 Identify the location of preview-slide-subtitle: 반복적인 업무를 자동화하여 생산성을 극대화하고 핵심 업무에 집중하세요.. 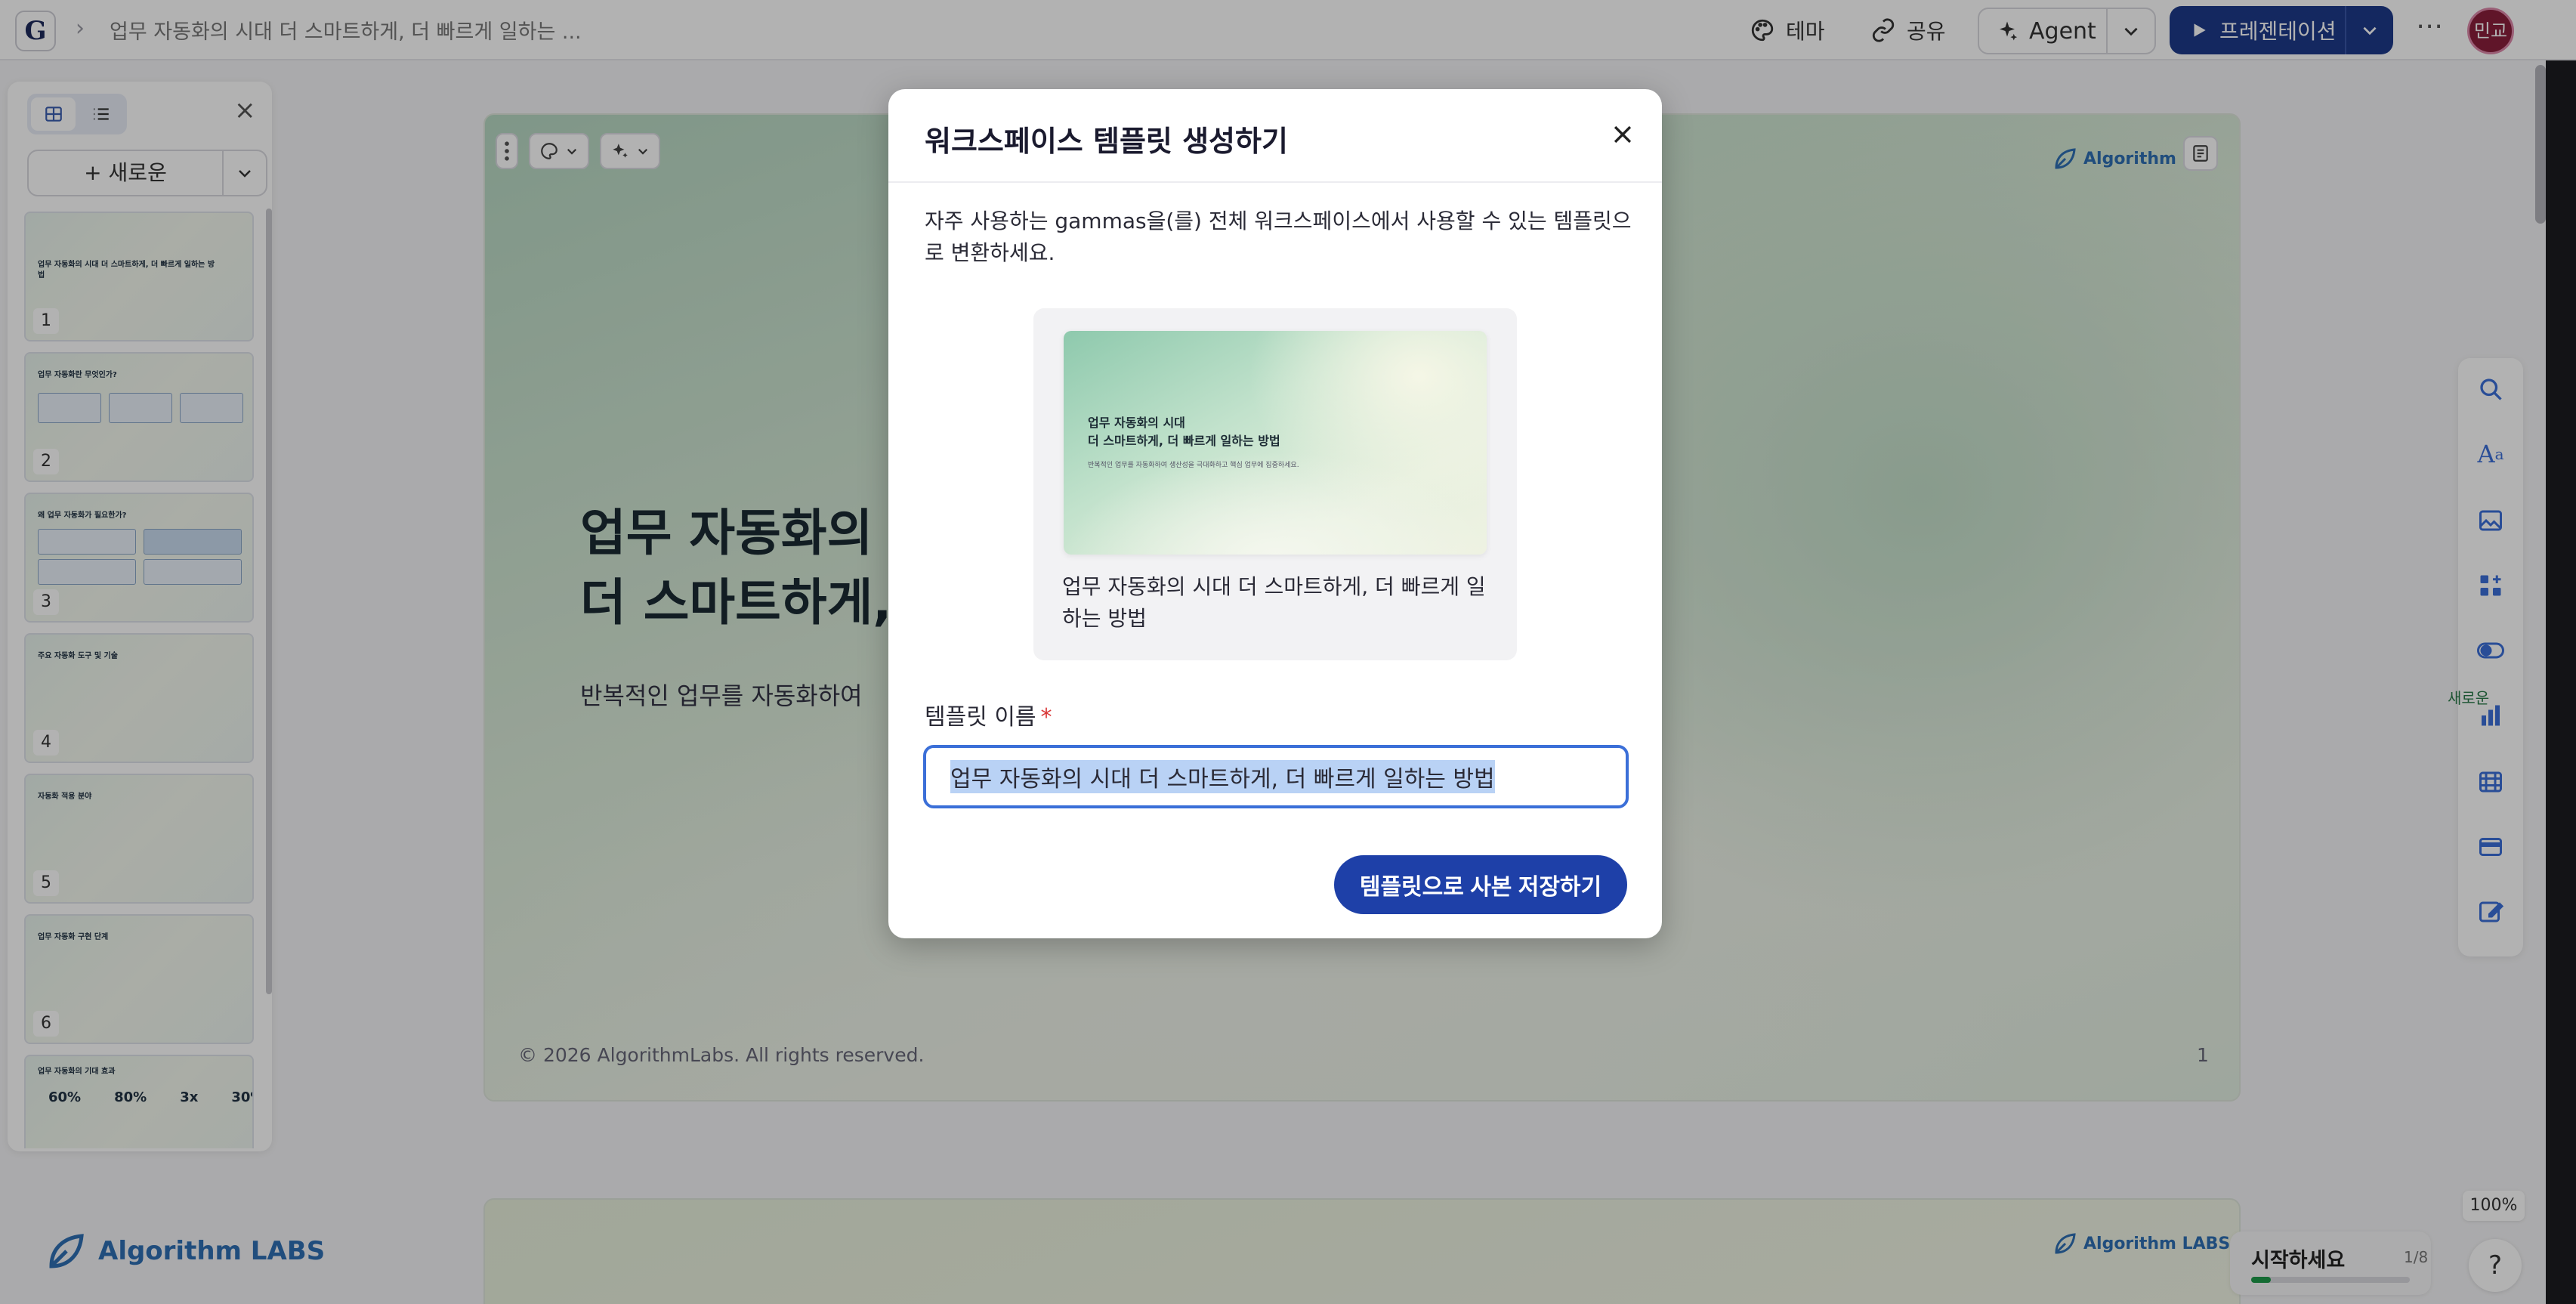
(1193, 466).